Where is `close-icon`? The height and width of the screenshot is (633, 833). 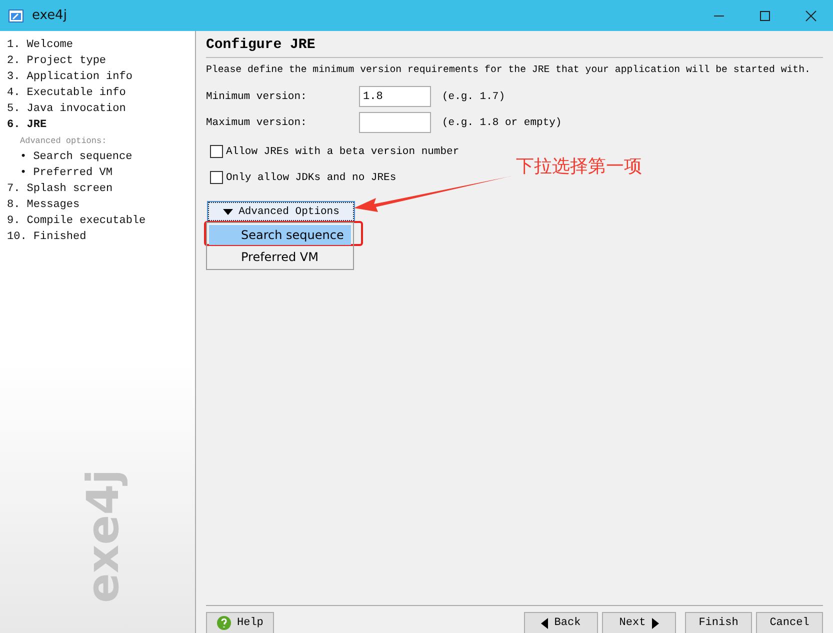 close-icon is located at coordinates (811, 16).